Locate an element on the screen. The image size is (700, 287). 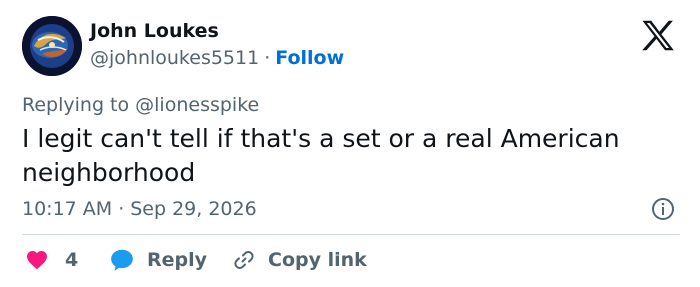
avatar-image is located at coordinates (52, 46).